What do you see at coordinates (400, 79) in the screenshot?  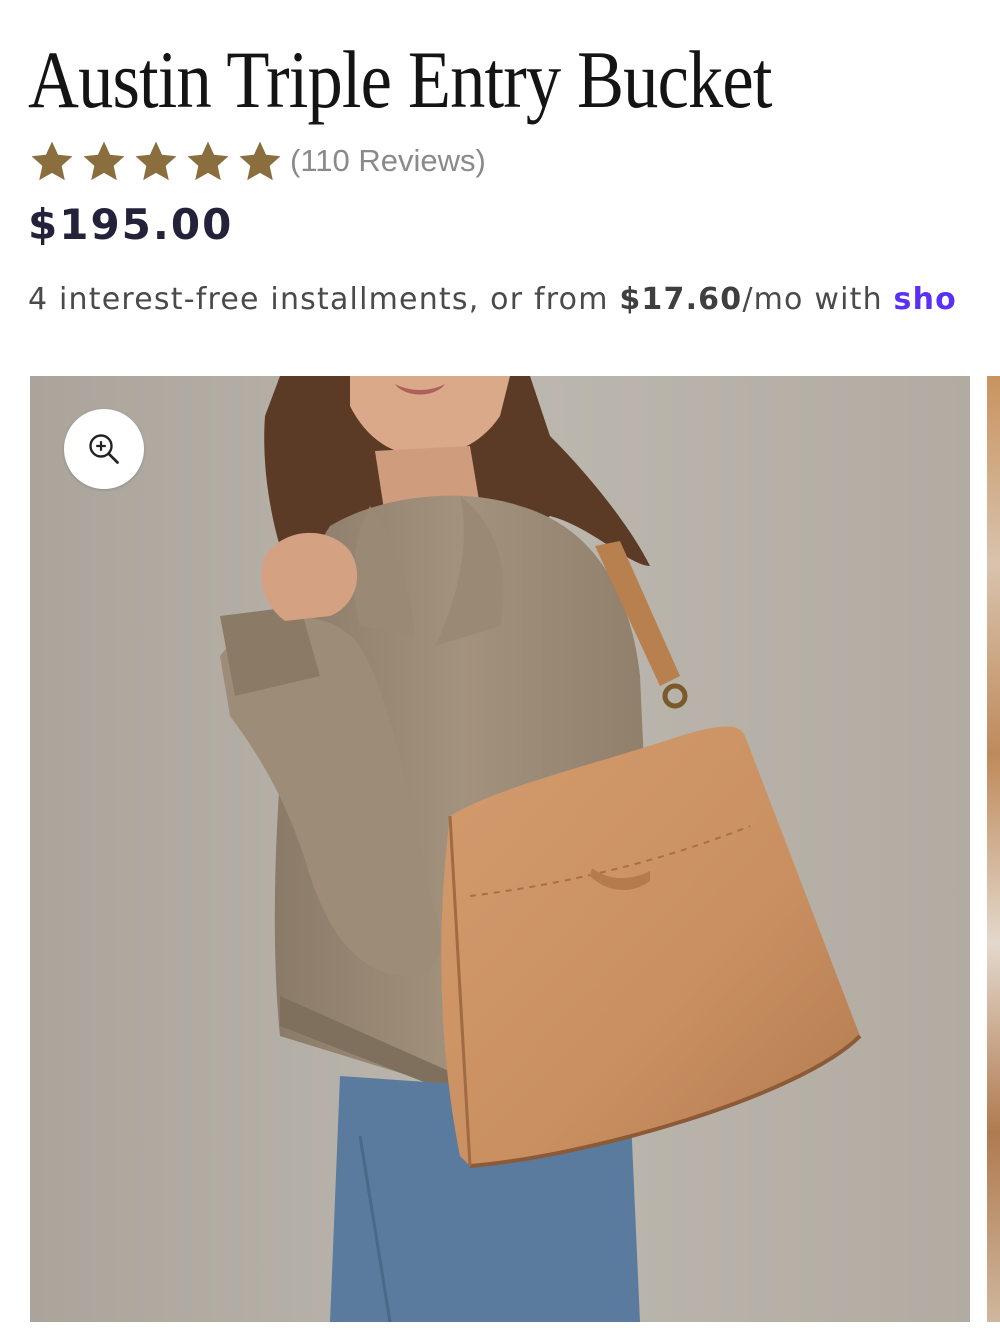 I see `product-title: Austin Triple Entry Bucket` at bounding box center [400, 79].